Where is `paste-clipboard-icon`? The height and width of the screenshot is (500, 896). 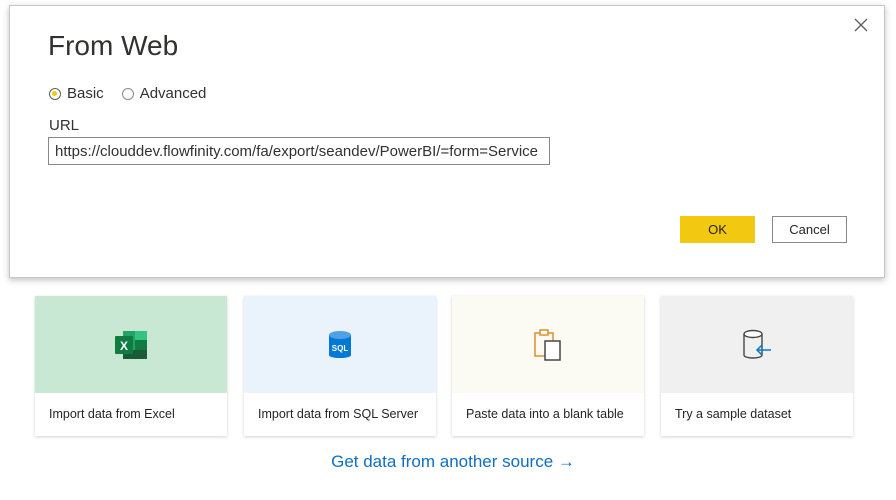 paste-clipboard-icon is located at coordinates (547, 344).